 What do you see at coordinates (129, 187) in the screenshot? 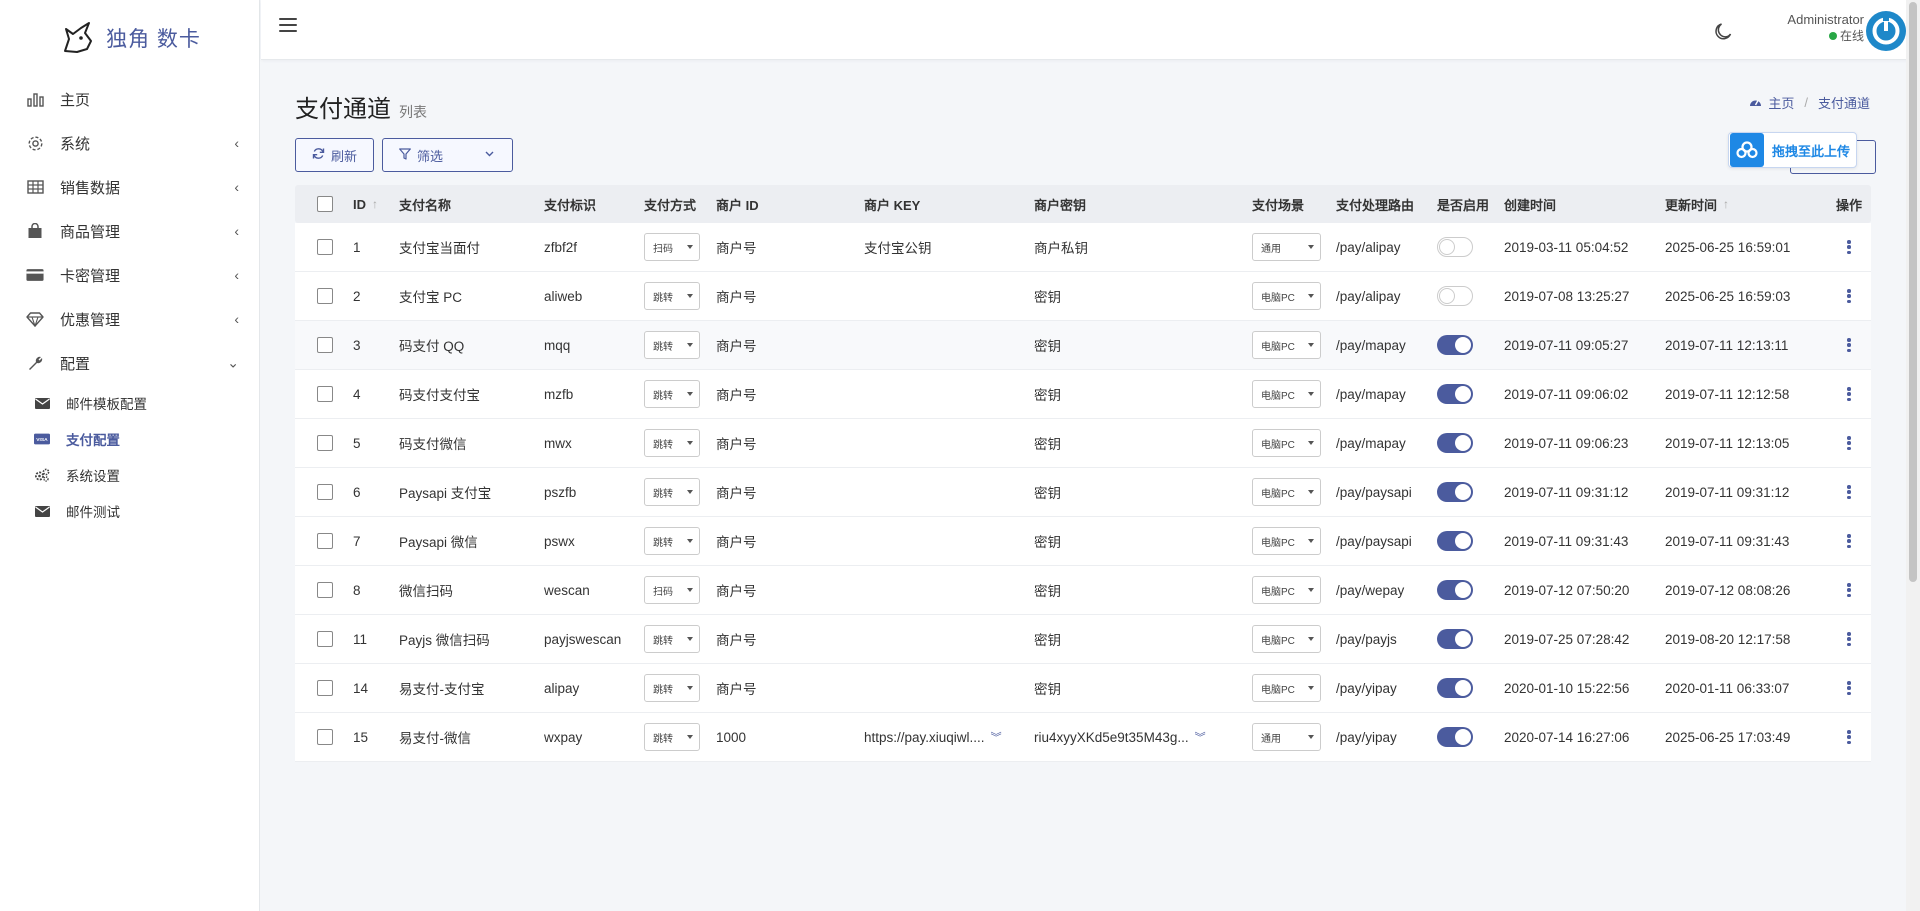
I see `sidebar-item-sales: 销售数据 ‹` at bounding box center [129, 187].